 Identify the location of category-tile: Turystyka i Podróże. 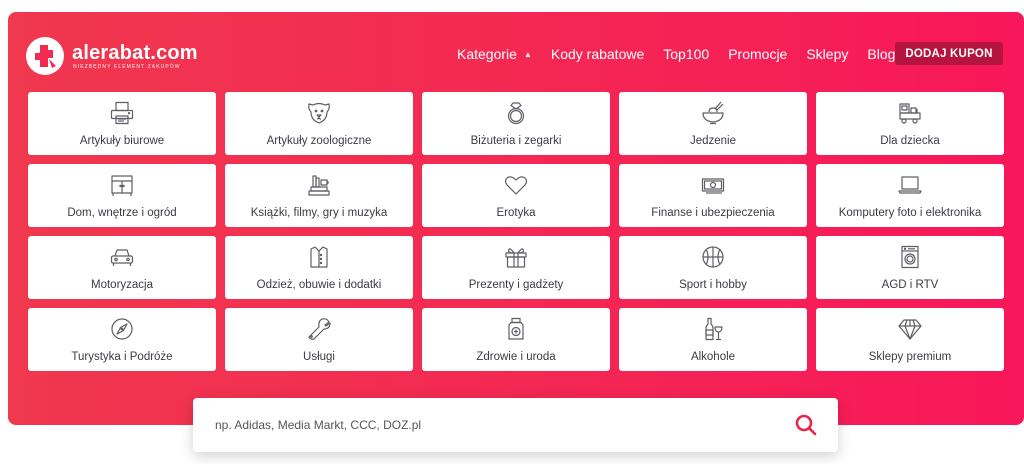
(122, 339).